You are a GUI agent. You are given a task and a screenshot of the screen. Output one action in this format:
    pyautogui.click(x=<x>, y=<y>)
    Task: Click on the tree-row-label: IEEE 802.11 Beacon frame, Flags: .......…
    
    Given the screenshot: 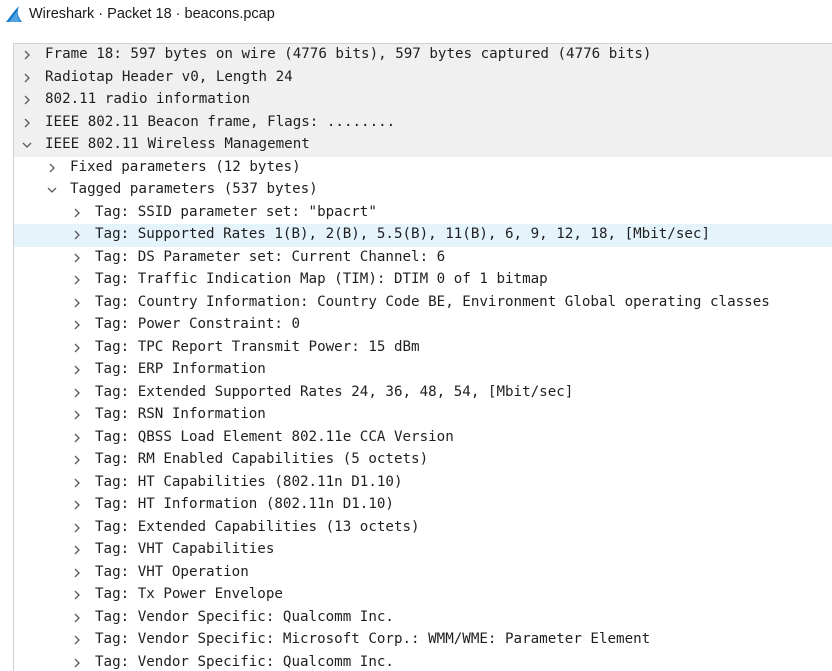 What is the action you would take?
    pyautogui.click(x=220, y=121)
    